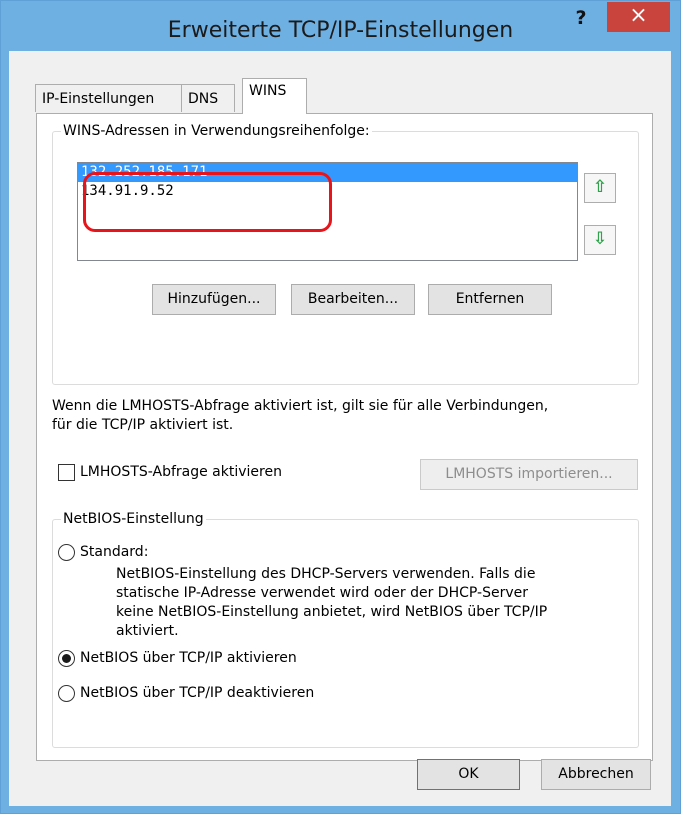  I want to click on tab-wins: WINS, so click(274, 96).